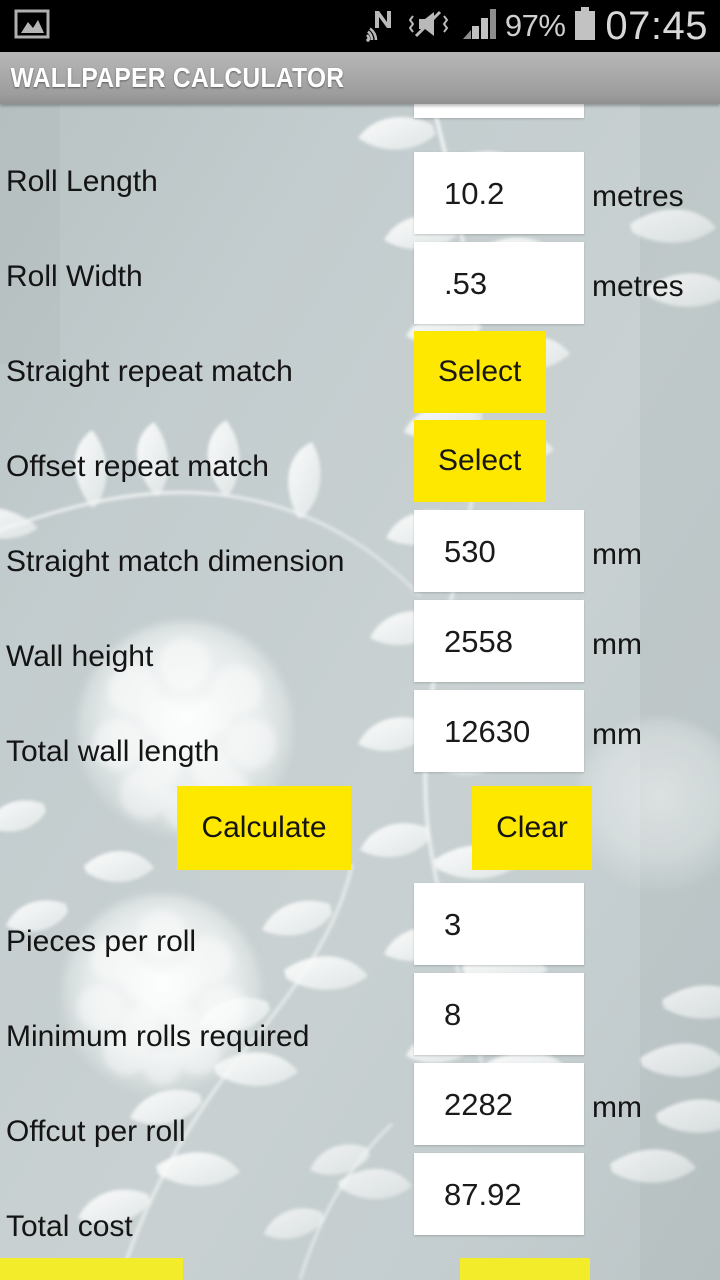  I want to click on status-bar-left, so click(25, 26).